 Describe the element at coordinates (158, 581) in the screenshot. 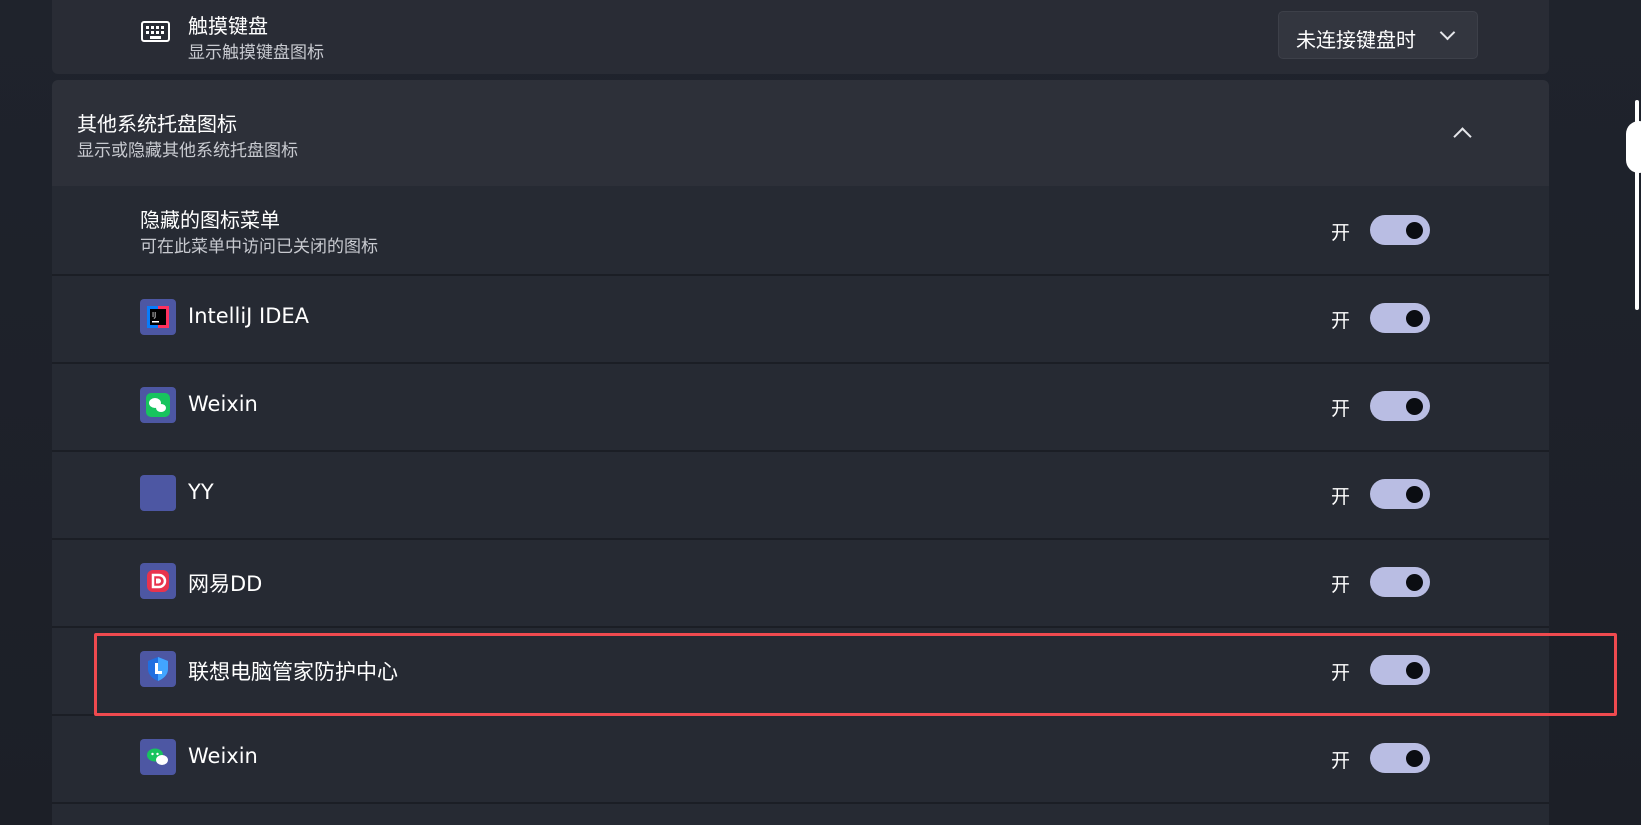

I see `netease-dd-icon` at that location.